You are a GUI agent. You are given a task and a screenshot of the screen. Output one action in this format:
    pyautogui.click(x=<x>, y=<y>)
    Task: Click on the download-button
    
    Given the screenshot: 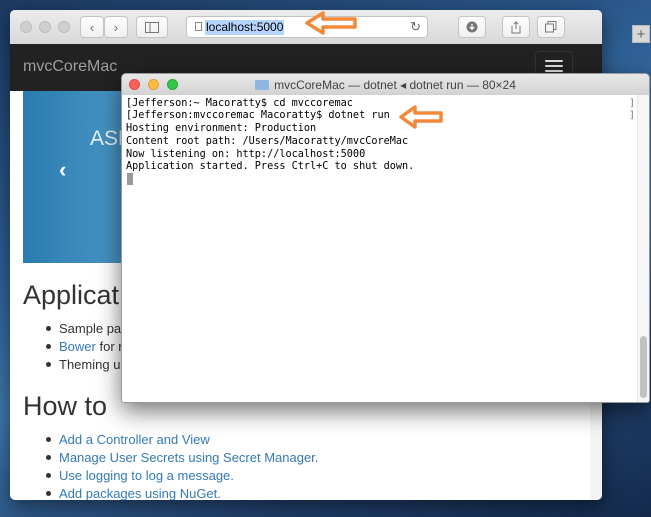 What is the action you would take?
    pyautogui.click(x=472, y=27)
    